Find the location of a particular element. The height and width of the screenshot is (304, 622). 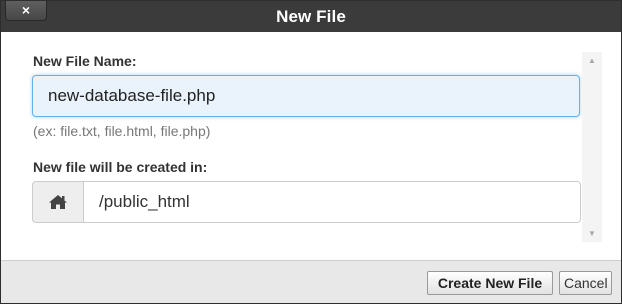

title-bar: New File × is located at coordinates (311, 16).